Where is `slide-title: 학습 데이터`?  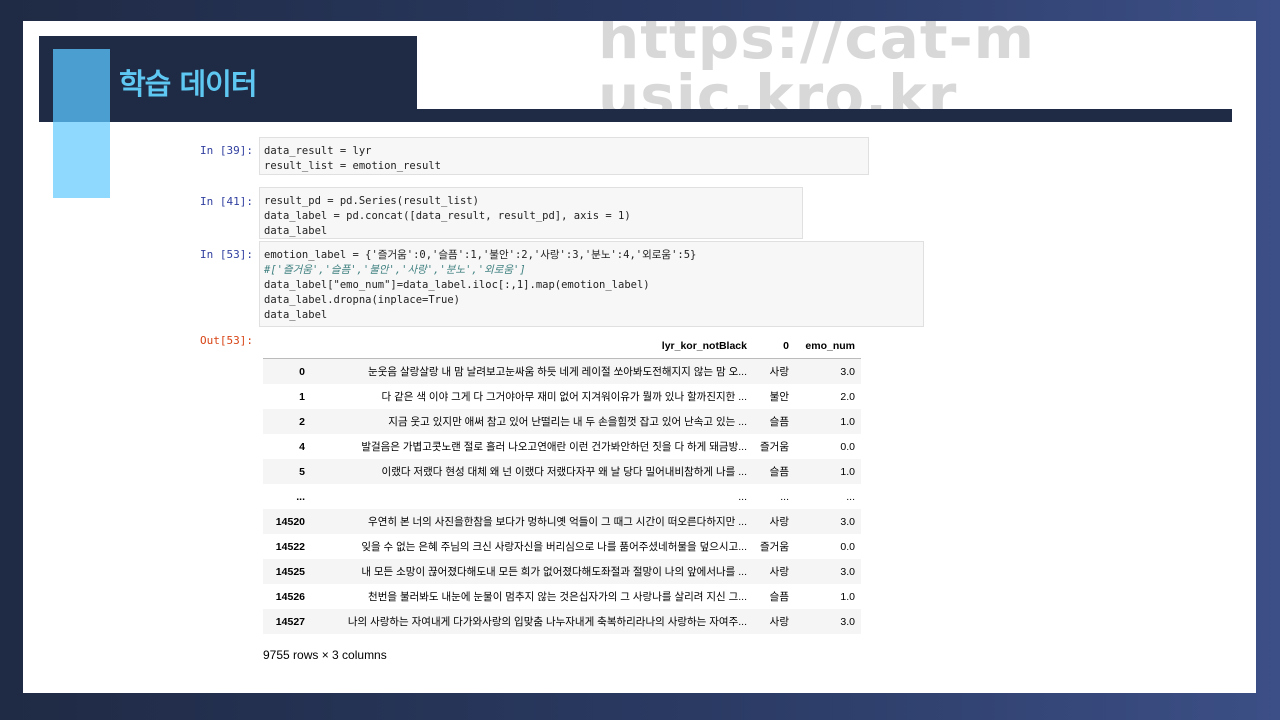
slide-title: 학습 데이터 is located at coordinates (188, 84).